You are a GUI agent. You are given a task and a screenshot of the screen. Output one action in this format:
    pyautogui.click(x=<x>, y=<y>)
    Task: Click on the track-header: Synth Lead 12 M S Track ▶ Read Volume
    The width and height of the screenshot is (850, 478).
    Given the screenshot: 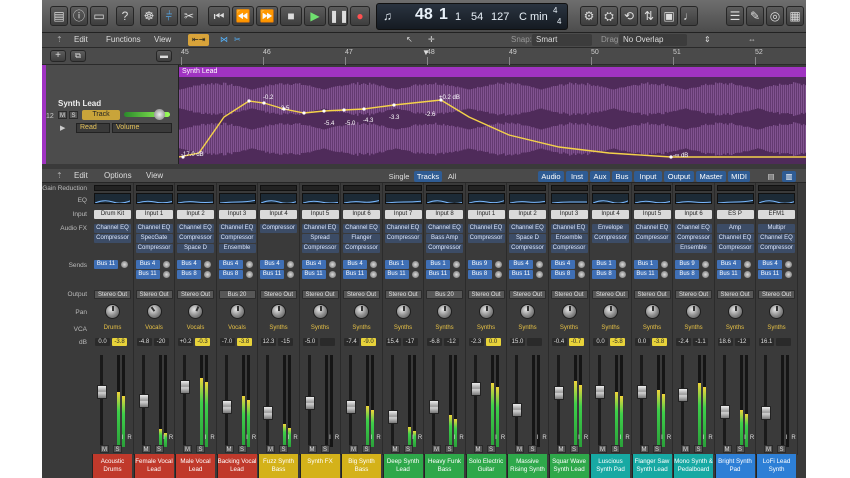 What is the action you would take?
    pyautogui.click(x=110, y=114)
    